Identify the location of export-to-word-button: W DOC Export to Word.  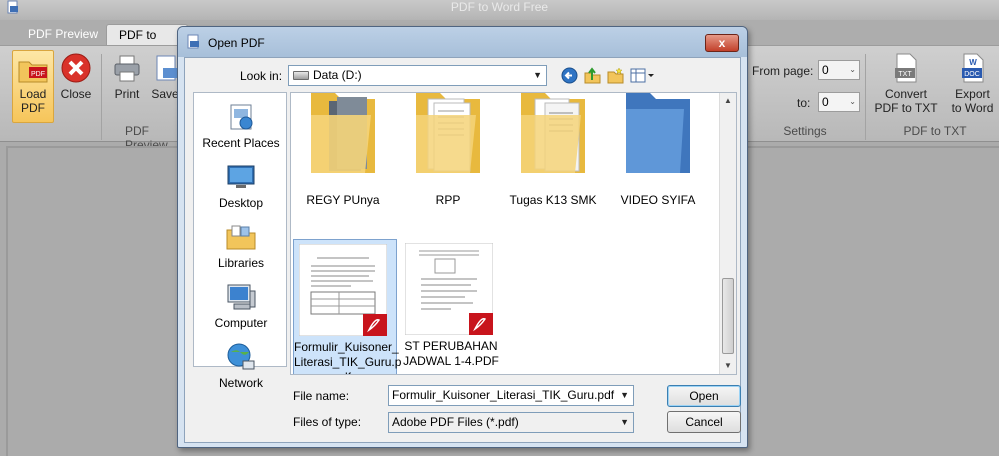
(972, 83).